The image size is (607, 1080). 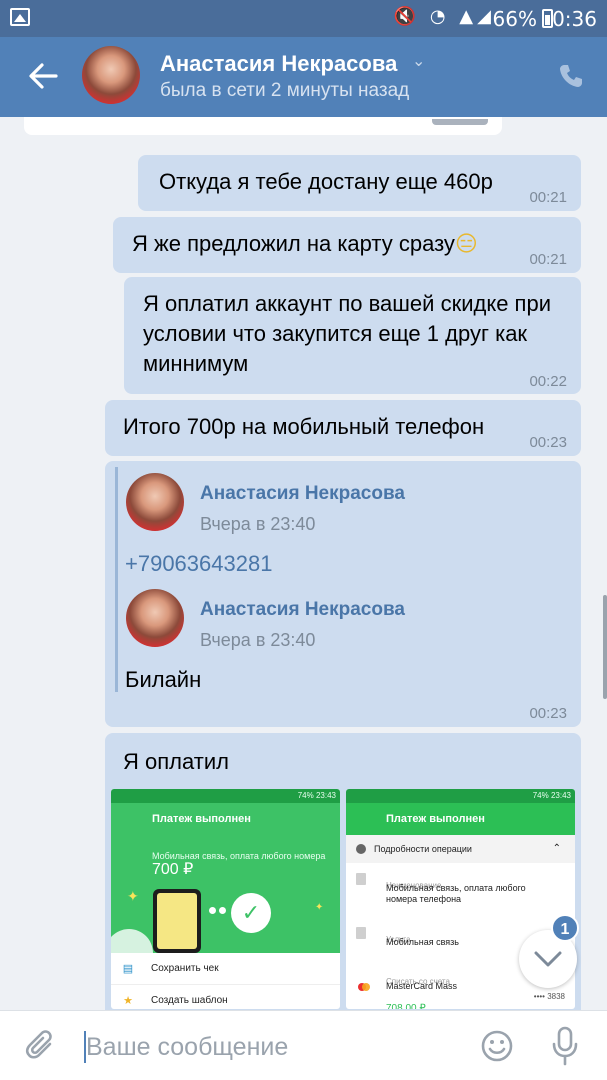 I want to click on operation-details-label: Подробности операции, so click(x=423, y=849).